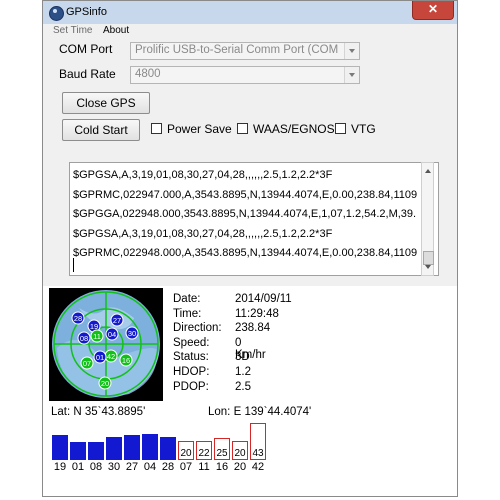  Describe the element at coordinates (73, 265) in the screenshot. I see `text-caret` at that location.